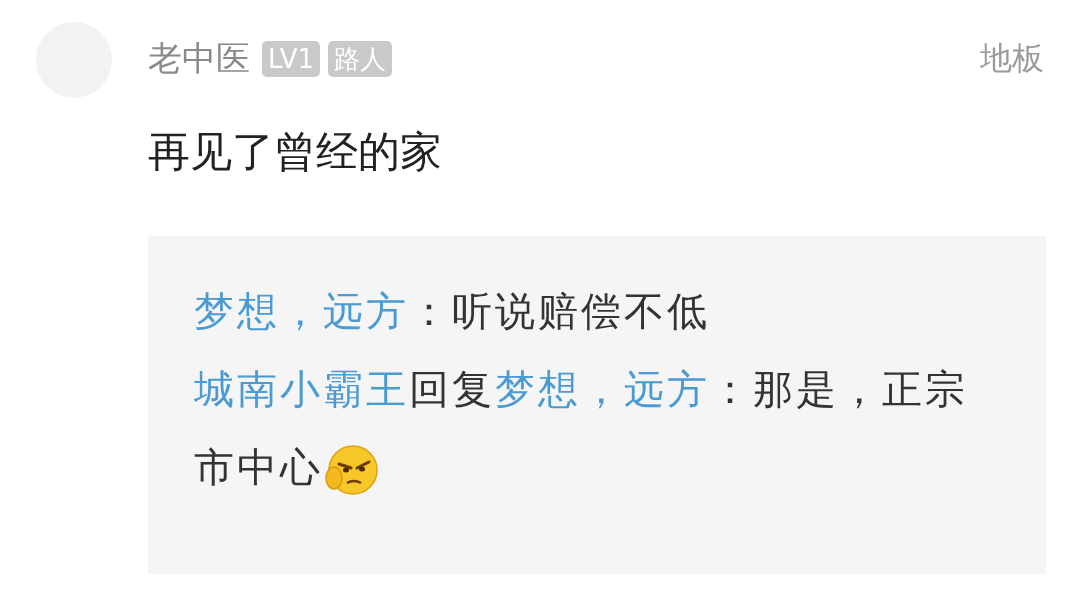 This screenshot has width=1080, height=589. Describe the element at coordinates (199, 59) in the screenshot. I see `author-name: 老中医` at that location.